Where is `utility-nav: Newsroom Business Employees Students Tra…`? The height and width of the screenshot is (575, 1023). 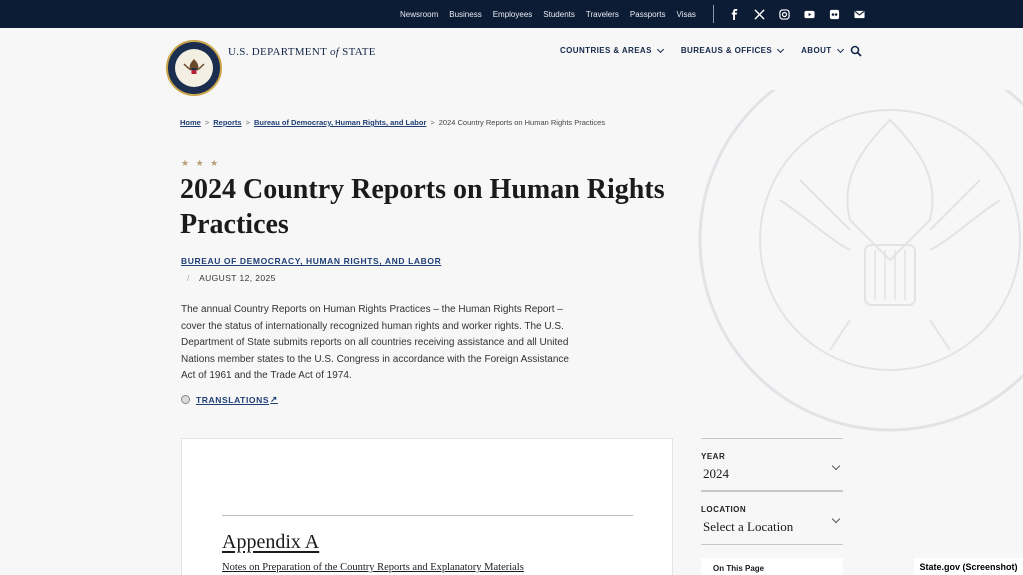
utility-nav: Newsroom Business Employees Students Tra… is located at coordinates (553, 14).